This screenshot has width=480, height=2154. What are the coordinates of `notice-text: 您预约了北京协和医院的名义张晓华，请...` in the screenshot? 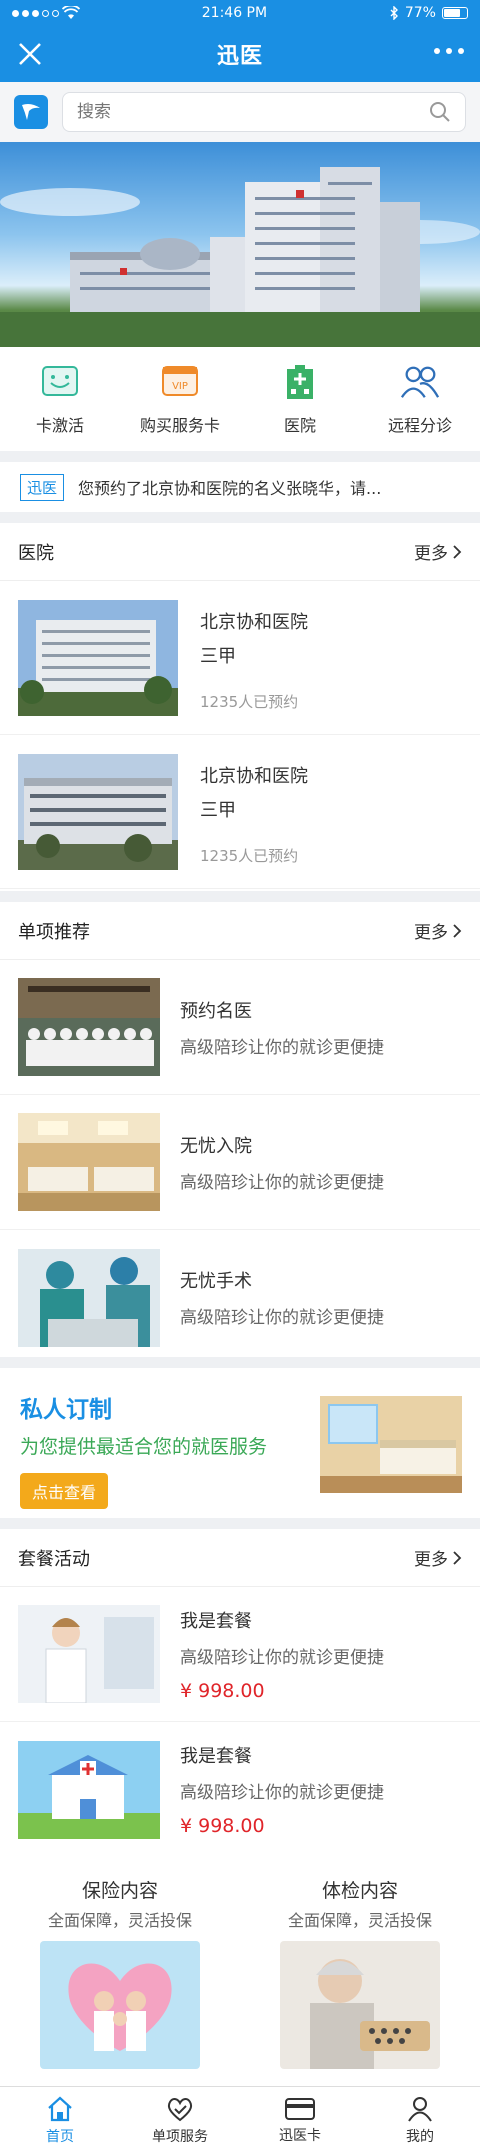 It's located at (230, 488).